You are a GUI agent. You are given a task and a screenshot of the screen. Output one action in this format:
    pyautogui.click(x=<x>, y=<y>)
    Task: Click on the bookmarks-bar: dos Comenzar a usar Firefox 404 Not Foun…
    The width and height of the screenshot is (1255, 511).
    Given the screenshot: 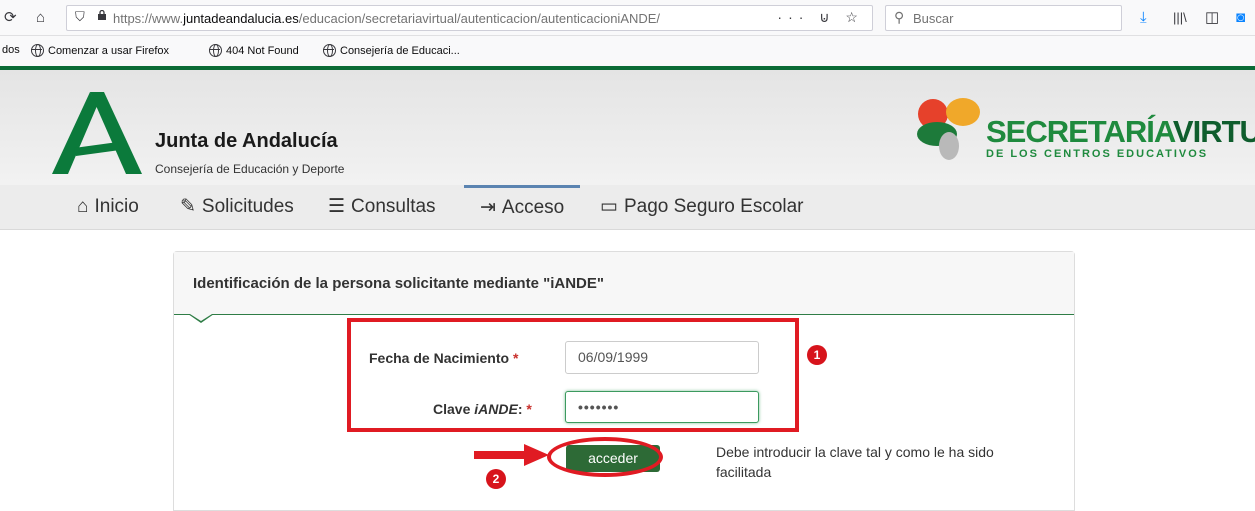 What is the action you would take?
    pyautogui.click(x=627, y=51)
    